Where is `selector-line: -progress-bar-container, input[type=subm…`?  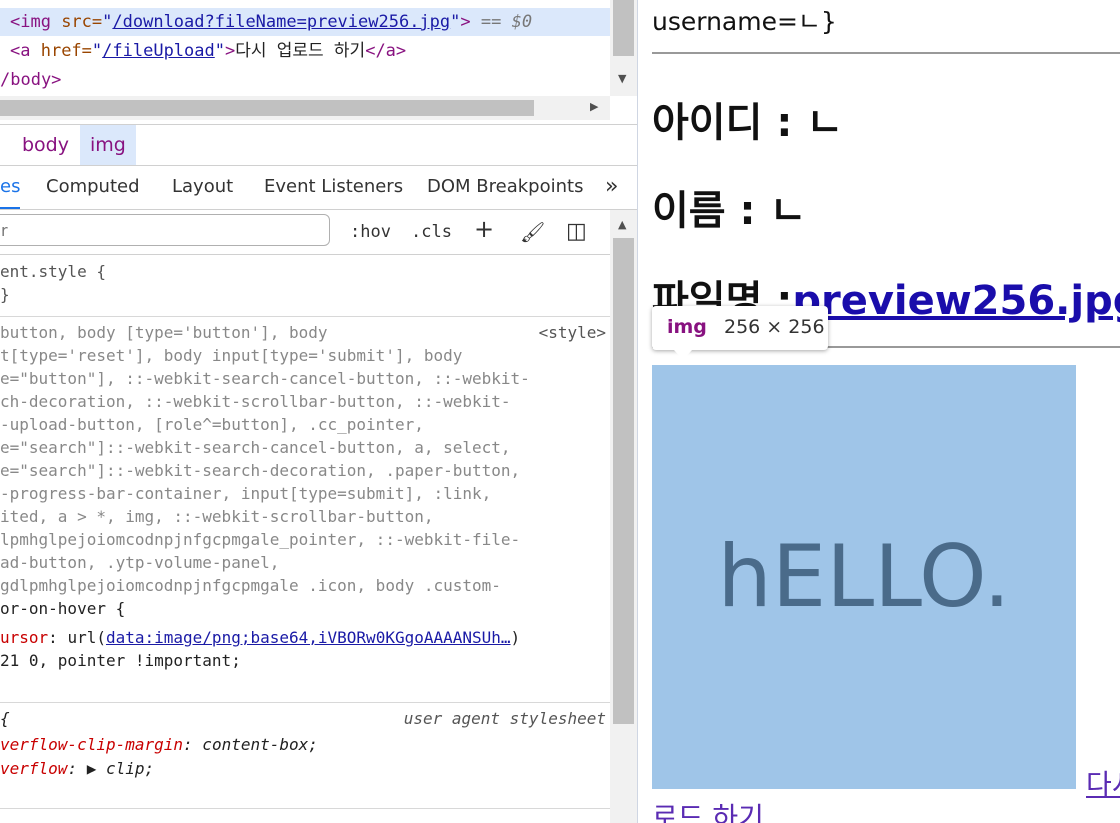
selector-line: -progress-bar-container, input[type=subm… is located at coordinates (246, 493).